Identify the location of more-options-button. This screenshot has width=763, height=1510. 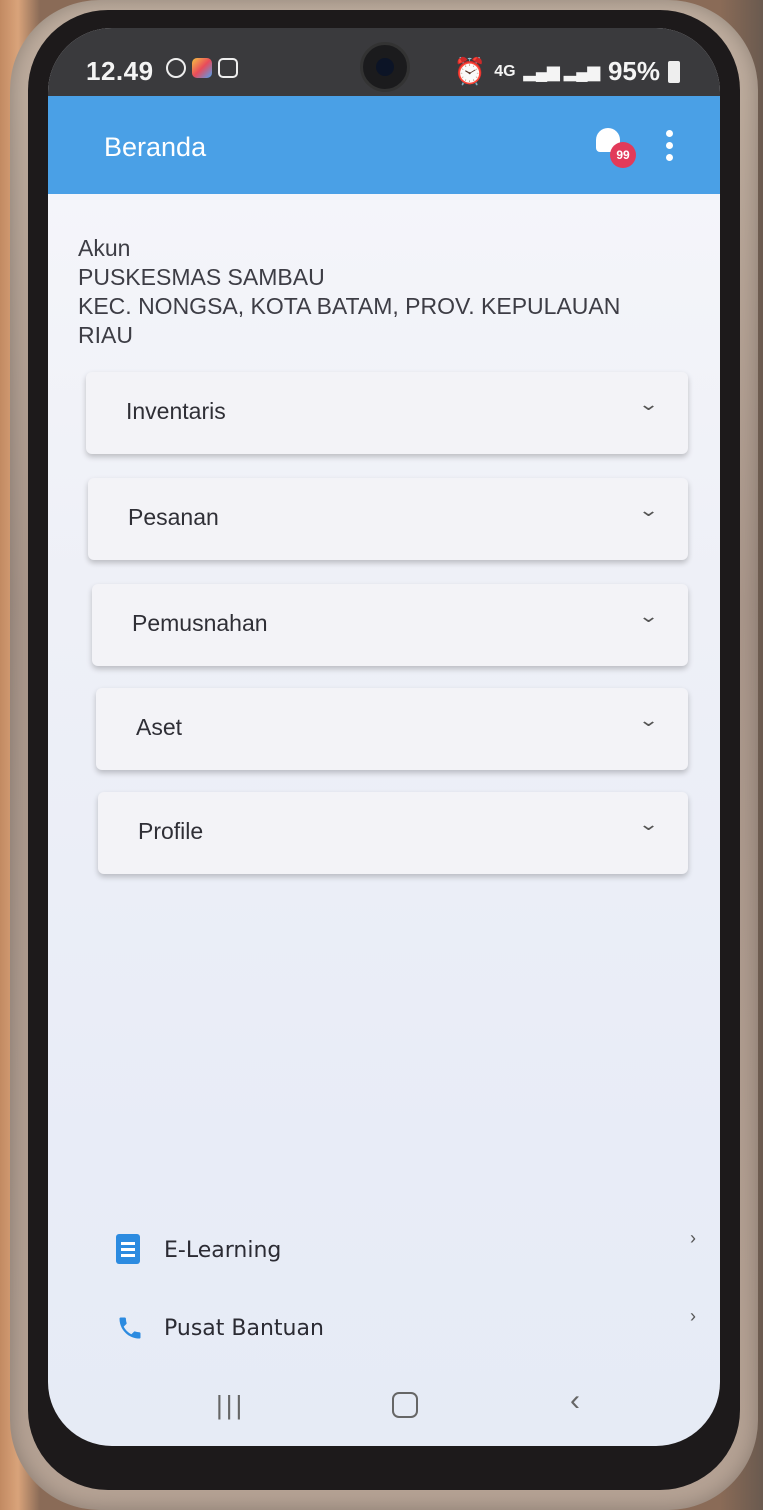
(669, 147).